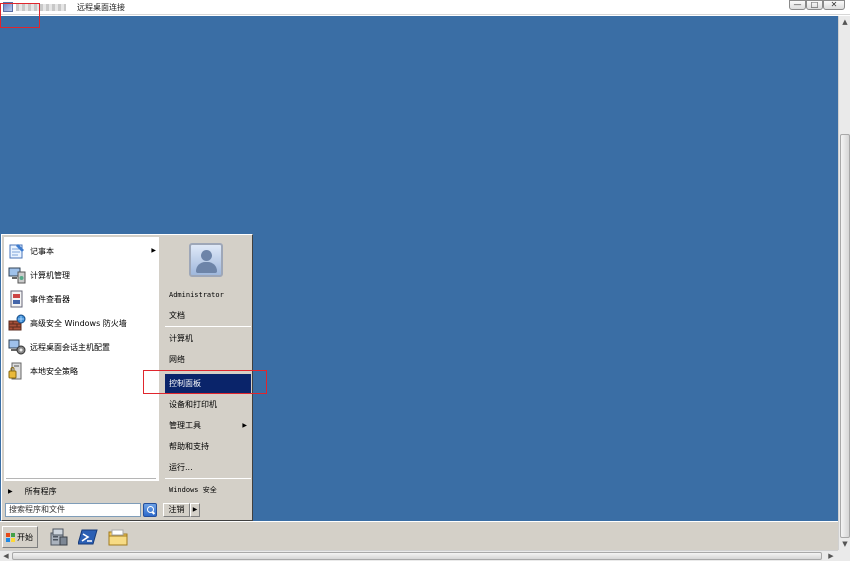 Image resolution: width=850 pixels, height=561 pixels. Describe the element at coordinates (25, 537) in the screenshot. I see `start-label: 开始` at that location.